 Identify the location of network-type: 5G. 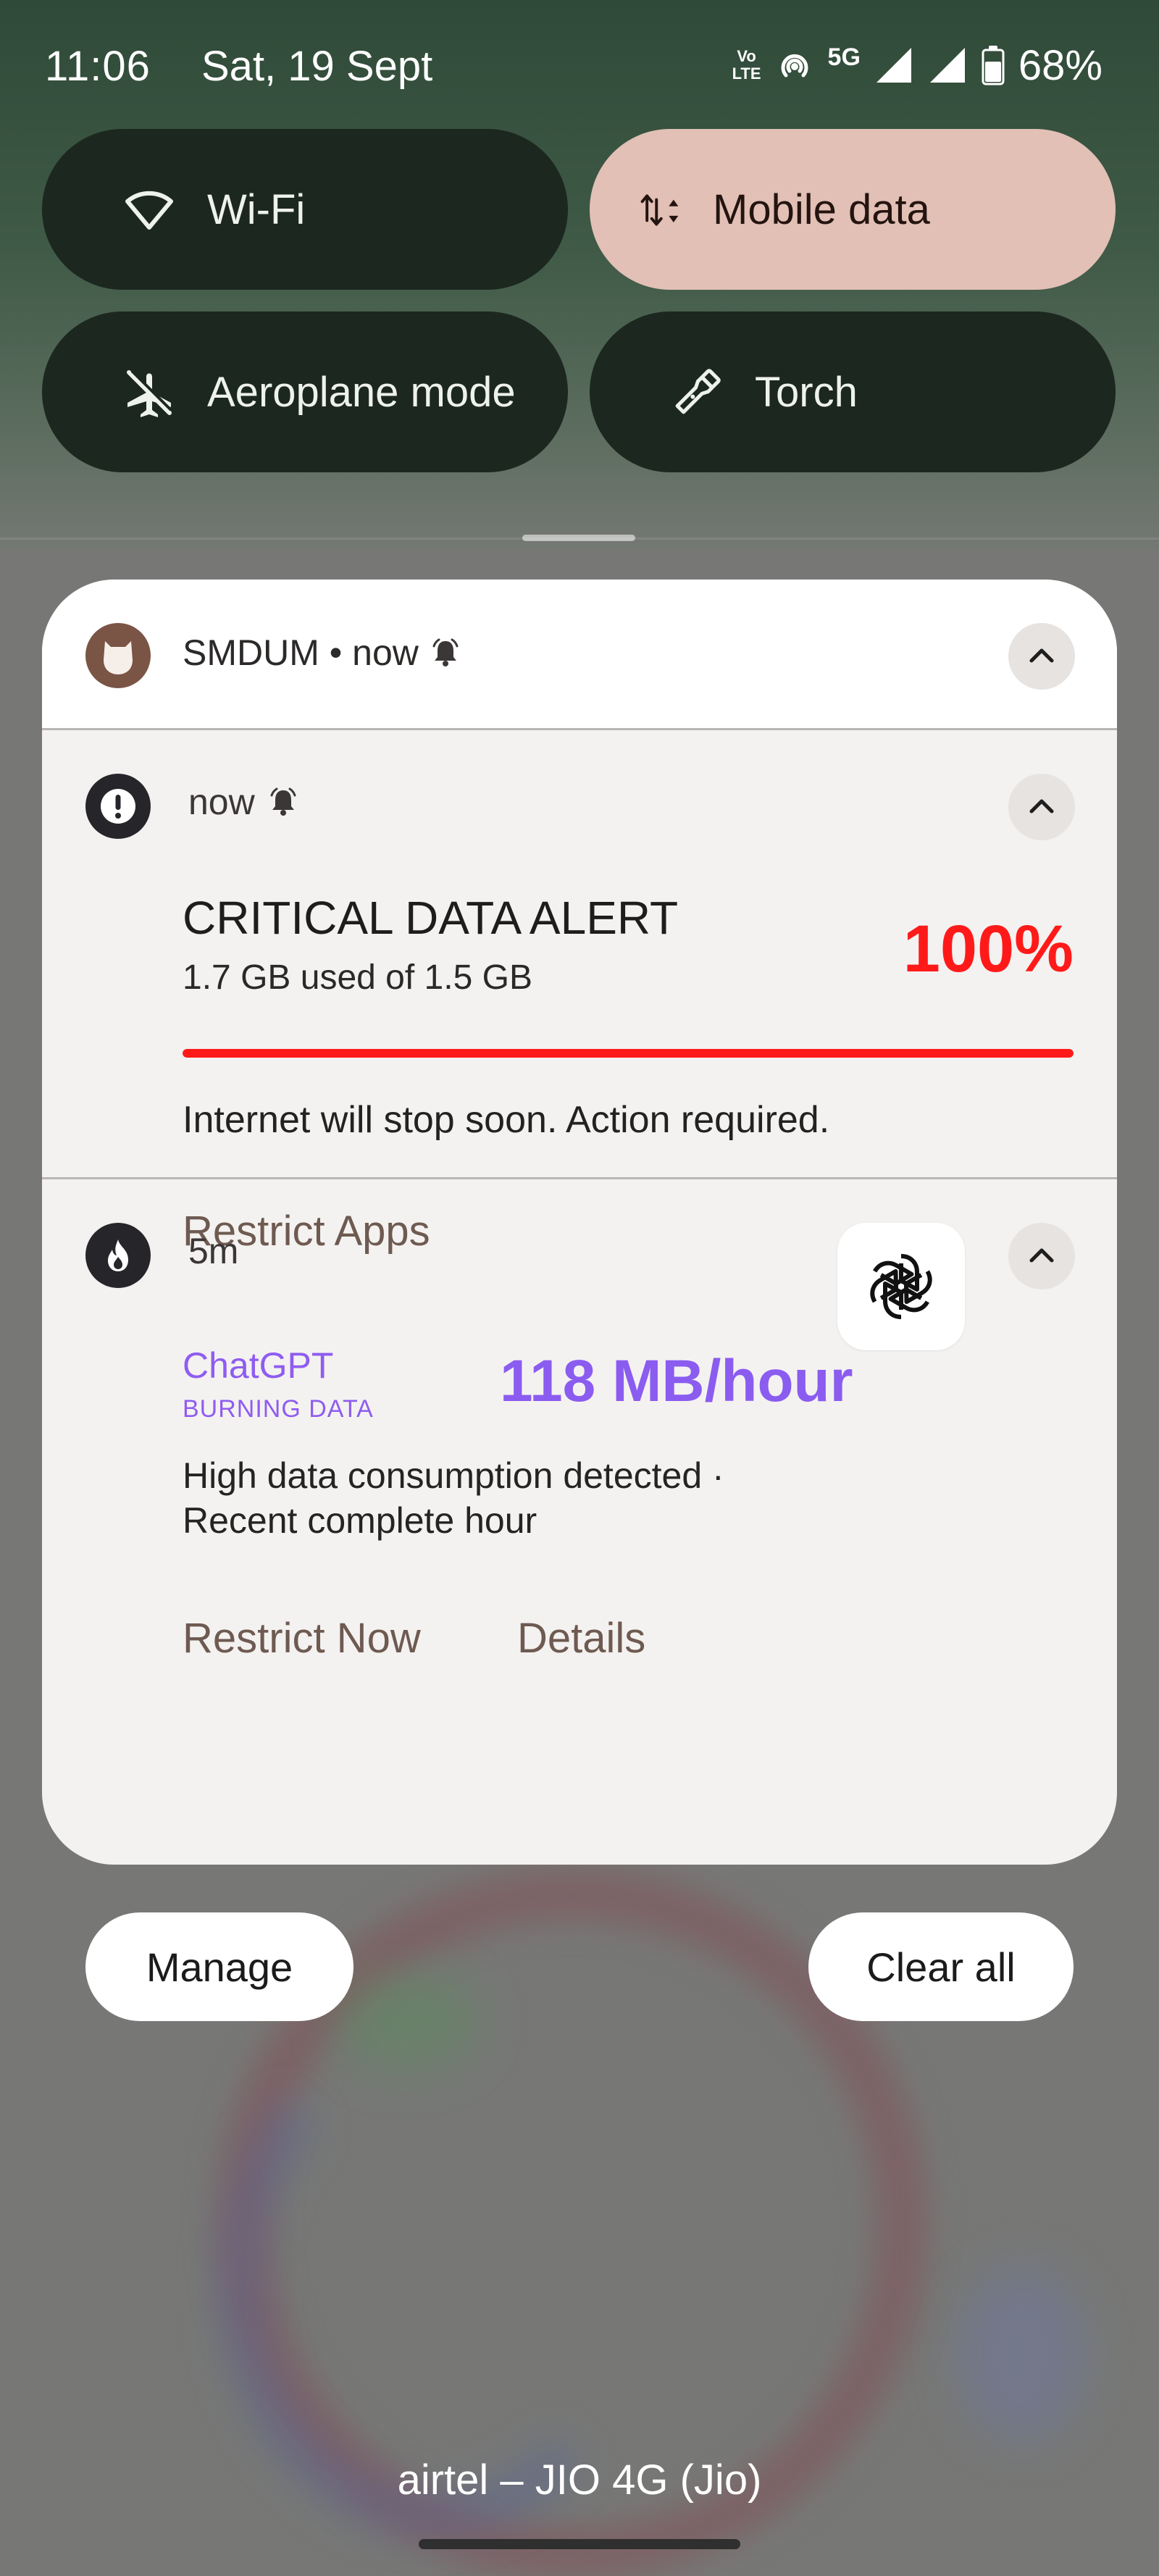
(844, 57).